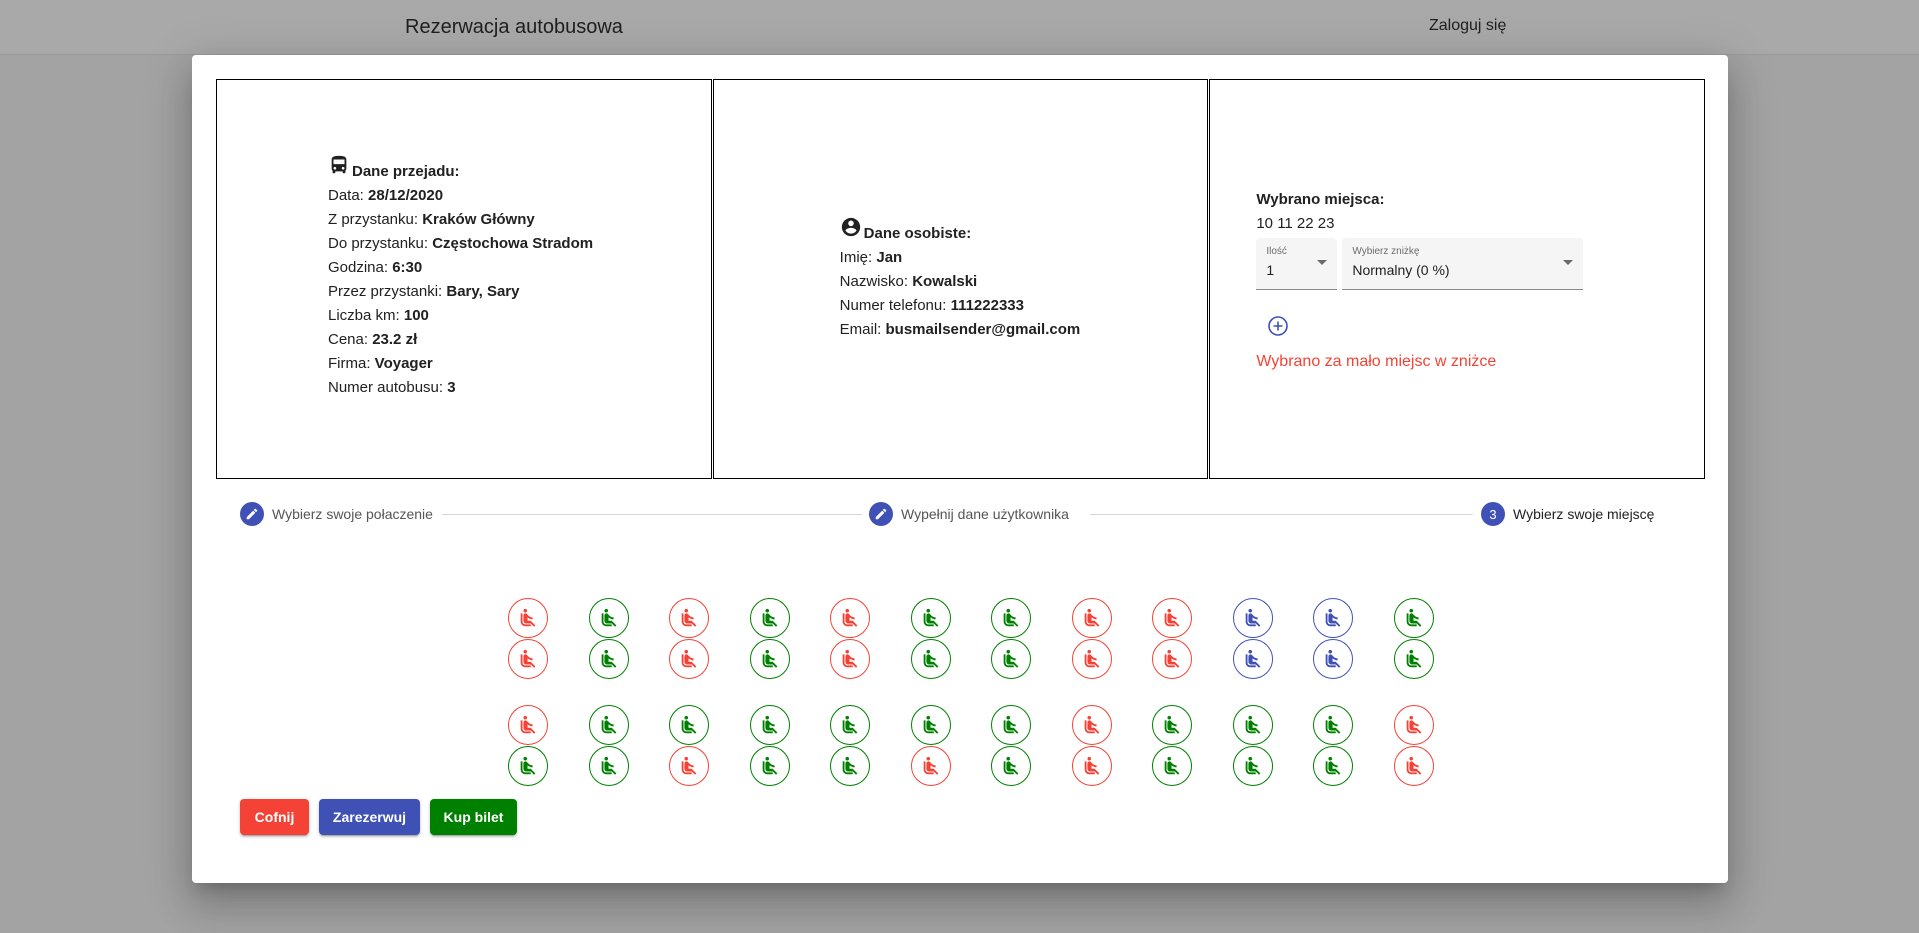 This screenshot has height=933, width=1919. Describe the element at coordinates (969, 514) in the screenshot. I see `step-user-data: Wypełnij dane użytkownika` at that location.